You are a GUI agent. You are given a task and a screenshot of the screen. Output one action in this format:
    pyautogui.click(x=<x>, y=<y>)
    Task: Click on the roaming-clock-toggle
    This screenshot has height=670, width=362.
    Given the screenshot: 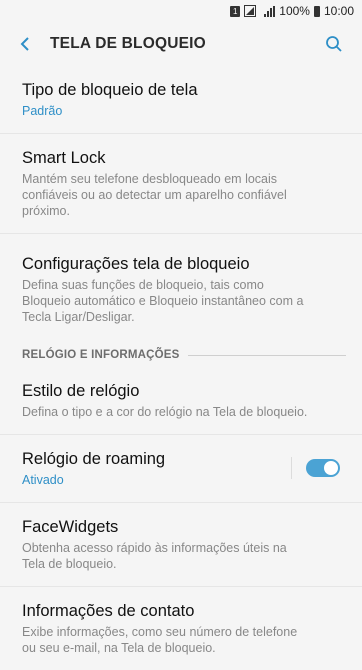 What is the action you would take?
    pyautogui.click(x=323, y=468)
    